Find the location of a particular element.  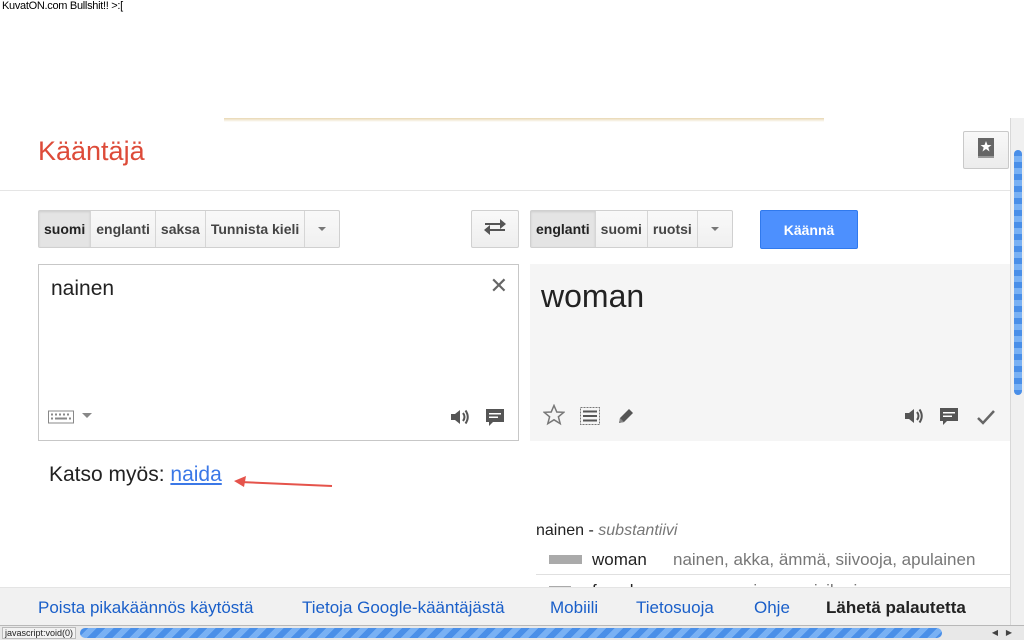

dictionary-header: nainen - substantiivi is located at coordinates (606, 531).